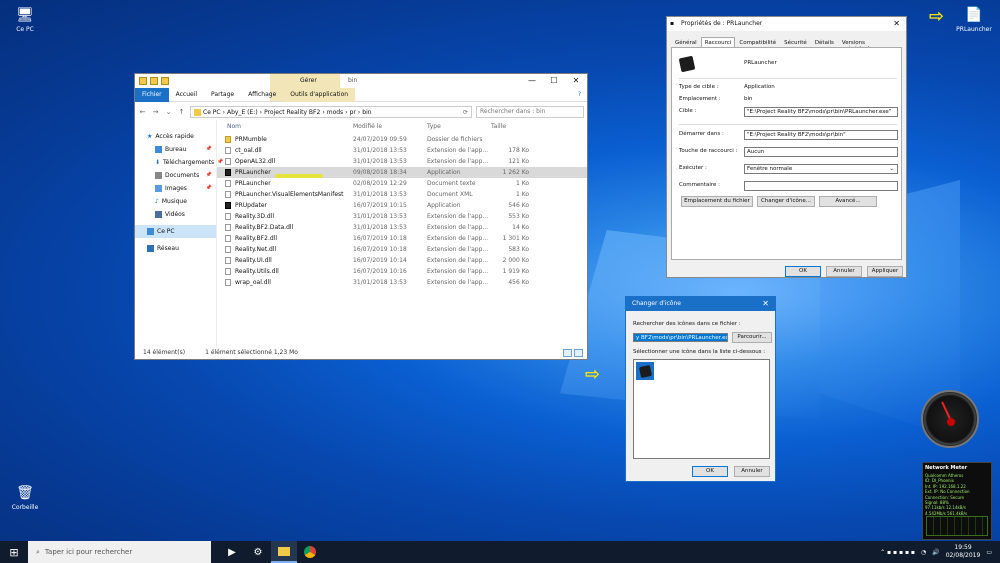 The height and width of the screenshot is (563, 1000). Describe the element at coordinates (292, 112) in the screenshot. I see `breadcrumb-item: Project Reality BF2` at that location.